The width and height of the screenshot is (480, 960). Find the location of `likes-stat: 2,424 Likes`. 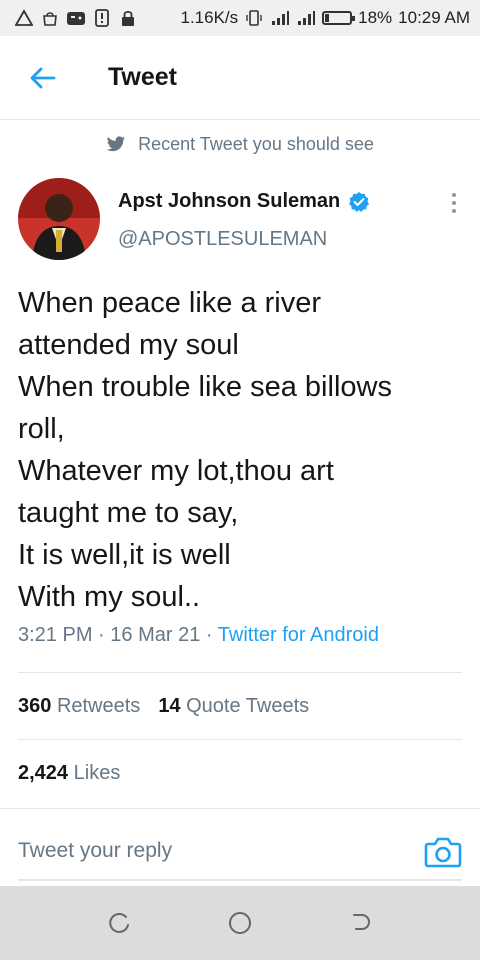

likes-stat: 2,424 Likes is located at coordinates (69, 773).